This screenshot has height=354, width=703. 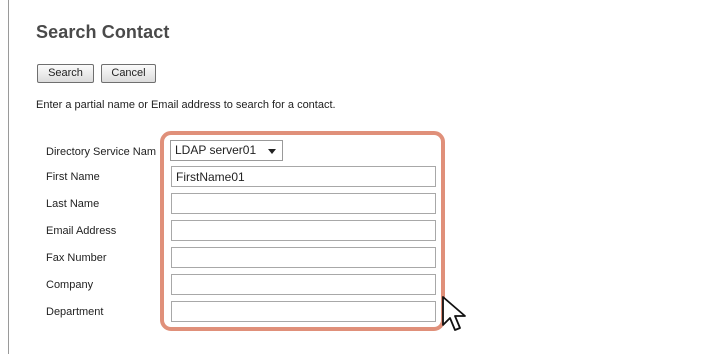 What do you see at coordinates (75, 312) in the screenshot?
I see `department-label: Department` at bounding box center [75, 312].